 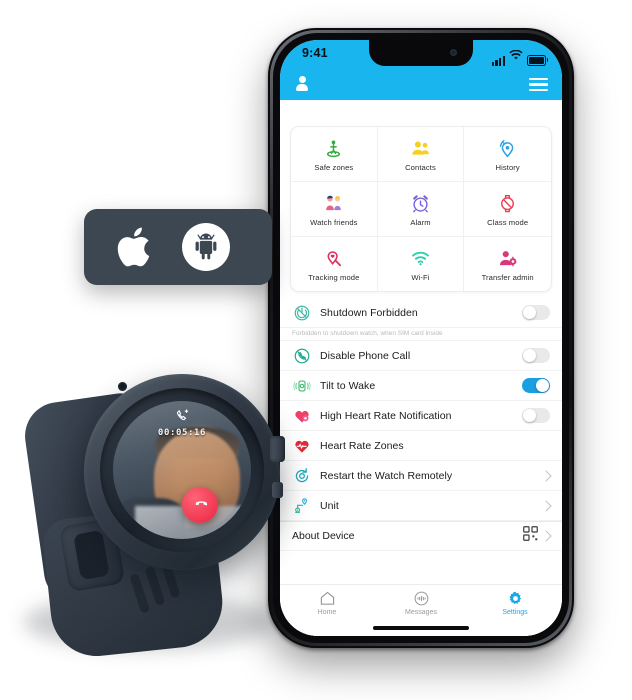 I want to click on grid-item-alarm: Alarm, so click(x=421, y=209).